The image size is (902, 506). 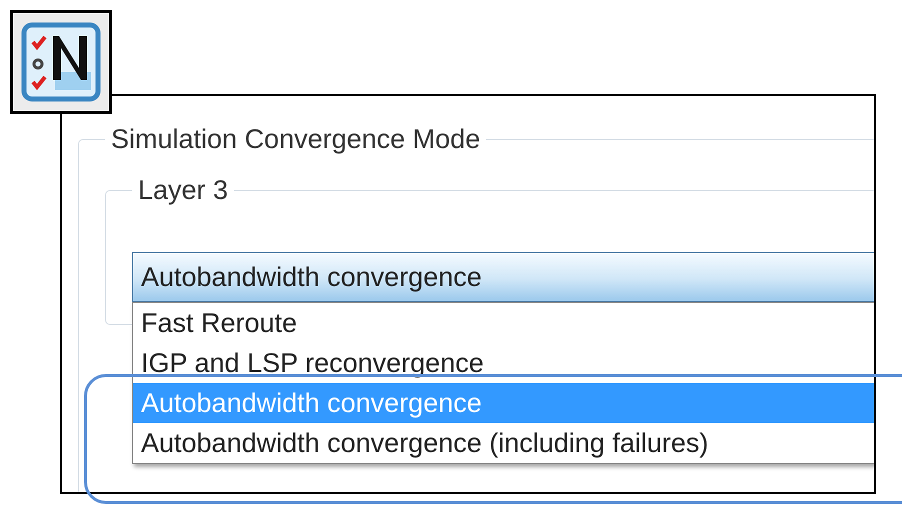 What do you see at coordinates (503, 323) in the screenshot?
I see `dropdown-option: Fast Reroute` at bounding box center [503, 323].